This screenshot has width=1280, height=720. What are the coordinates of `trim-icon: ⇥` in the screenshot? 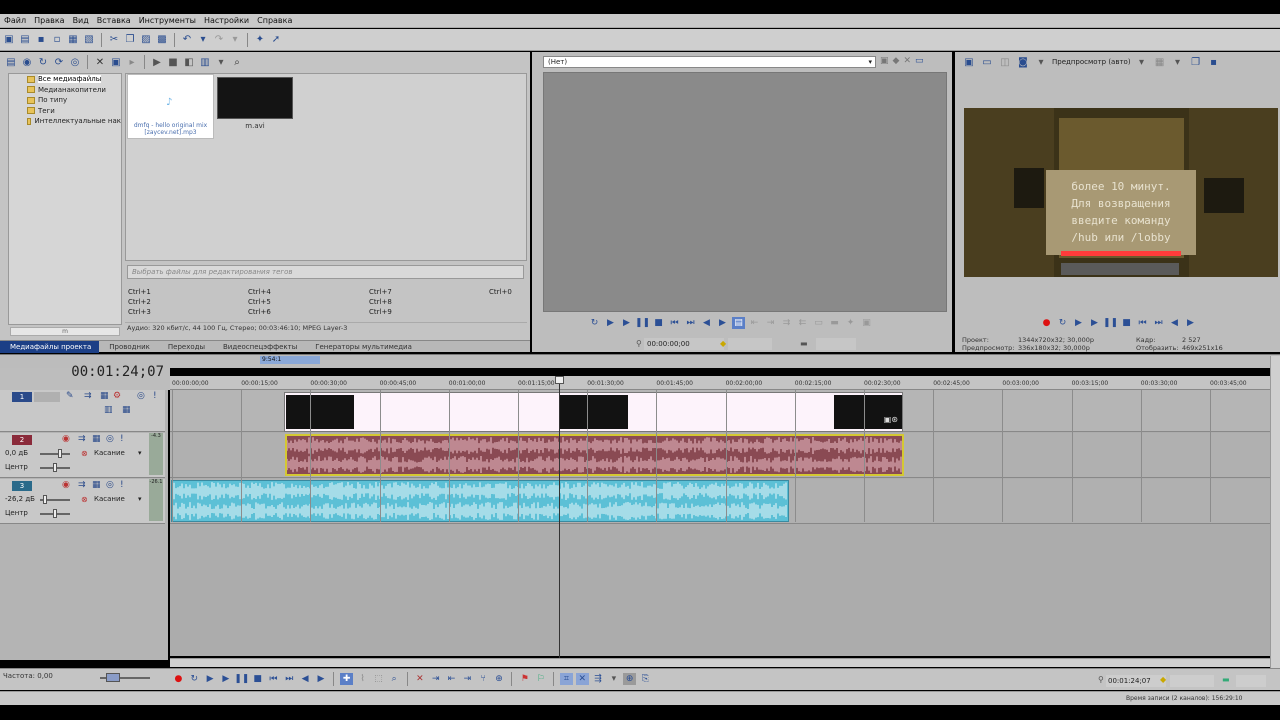 It's located at (435, 679).